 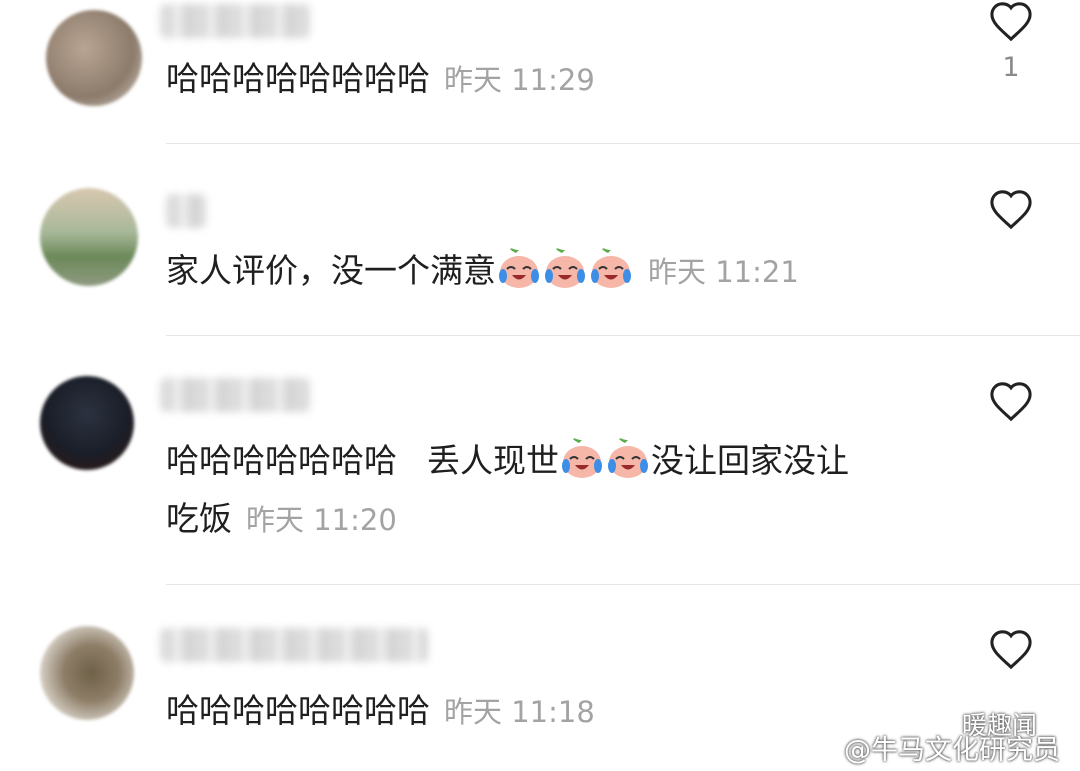 I want to click on comment-text: 哈哈哈哈哈哈哈哈 昨天 11:29, so click(x=380, y=79).